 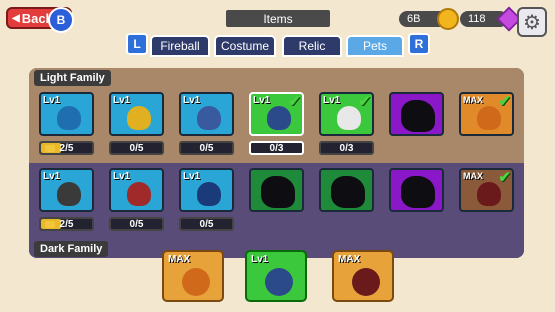 I want to click on light-family-label: Light Family, so click(x=72, y=78).